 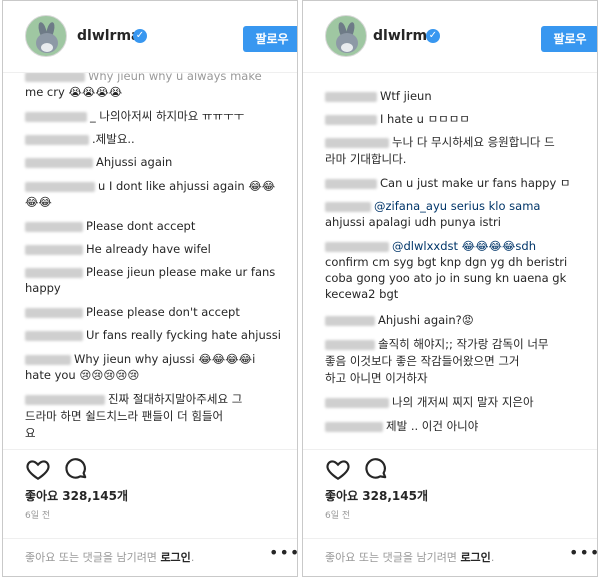 What do you see at coordinates (456, 142) in the screenshot?
I see `comment-line: 누나 다 무시하세요 응원합니다 드` at bounding box center [456, 142].